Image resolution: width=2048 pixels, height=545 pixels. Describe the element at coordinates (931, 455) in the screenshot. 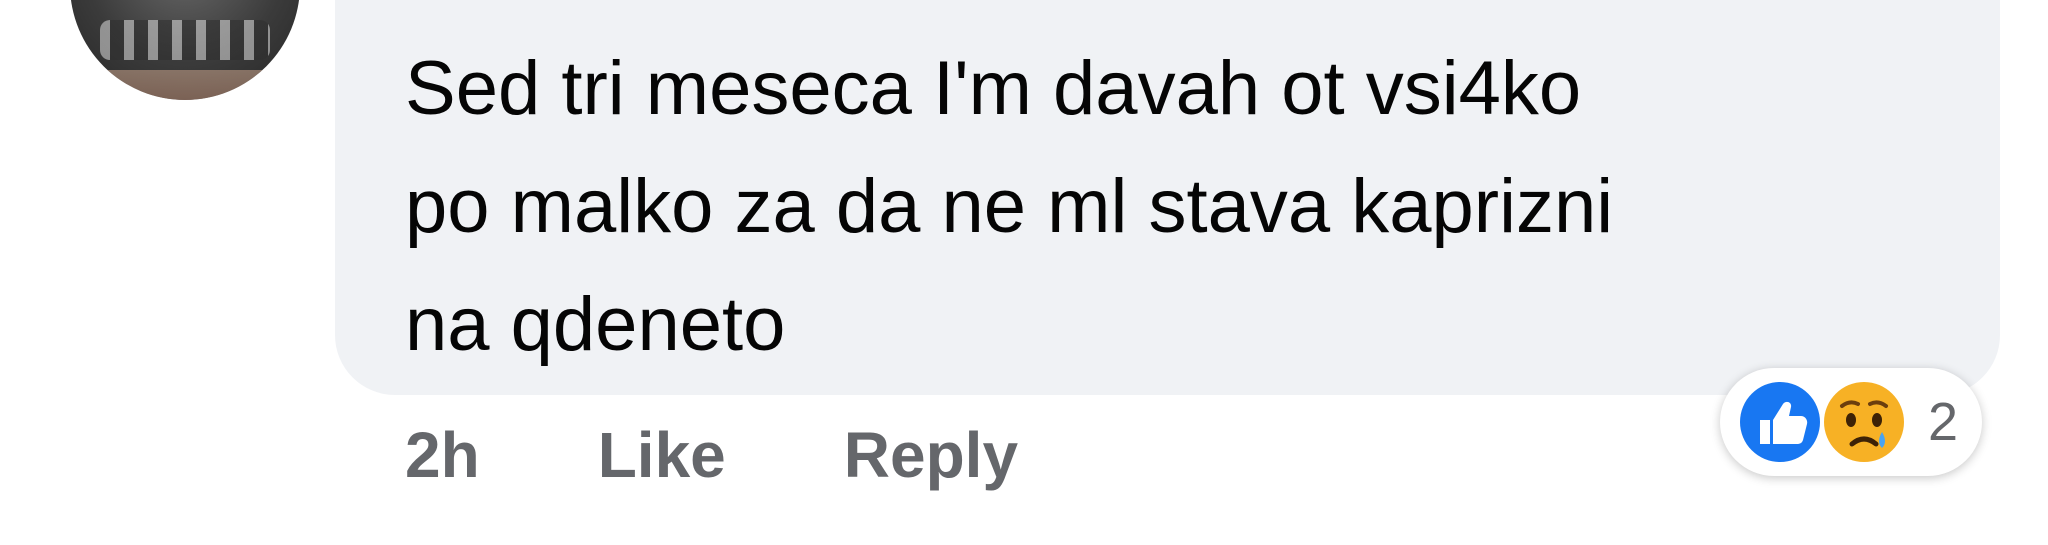

I see `reply-button: Reply` at that location.